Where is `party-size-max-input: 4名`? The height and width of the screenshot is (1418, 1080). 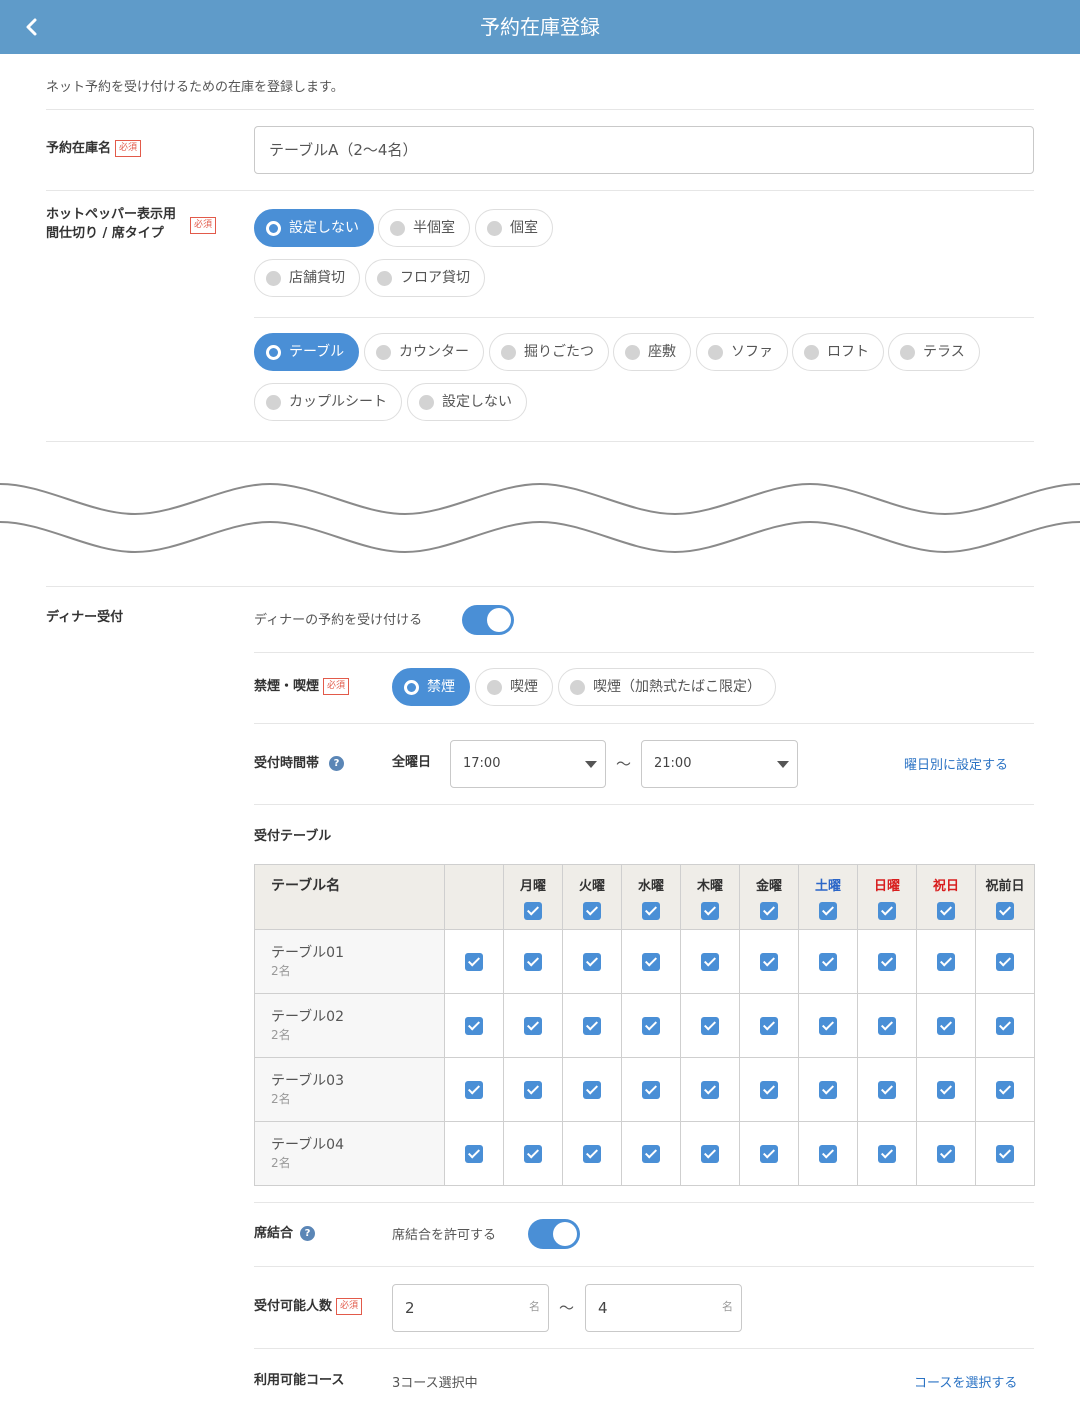 party-size-max-input: 4名 is located at coordinates (663, 1308).